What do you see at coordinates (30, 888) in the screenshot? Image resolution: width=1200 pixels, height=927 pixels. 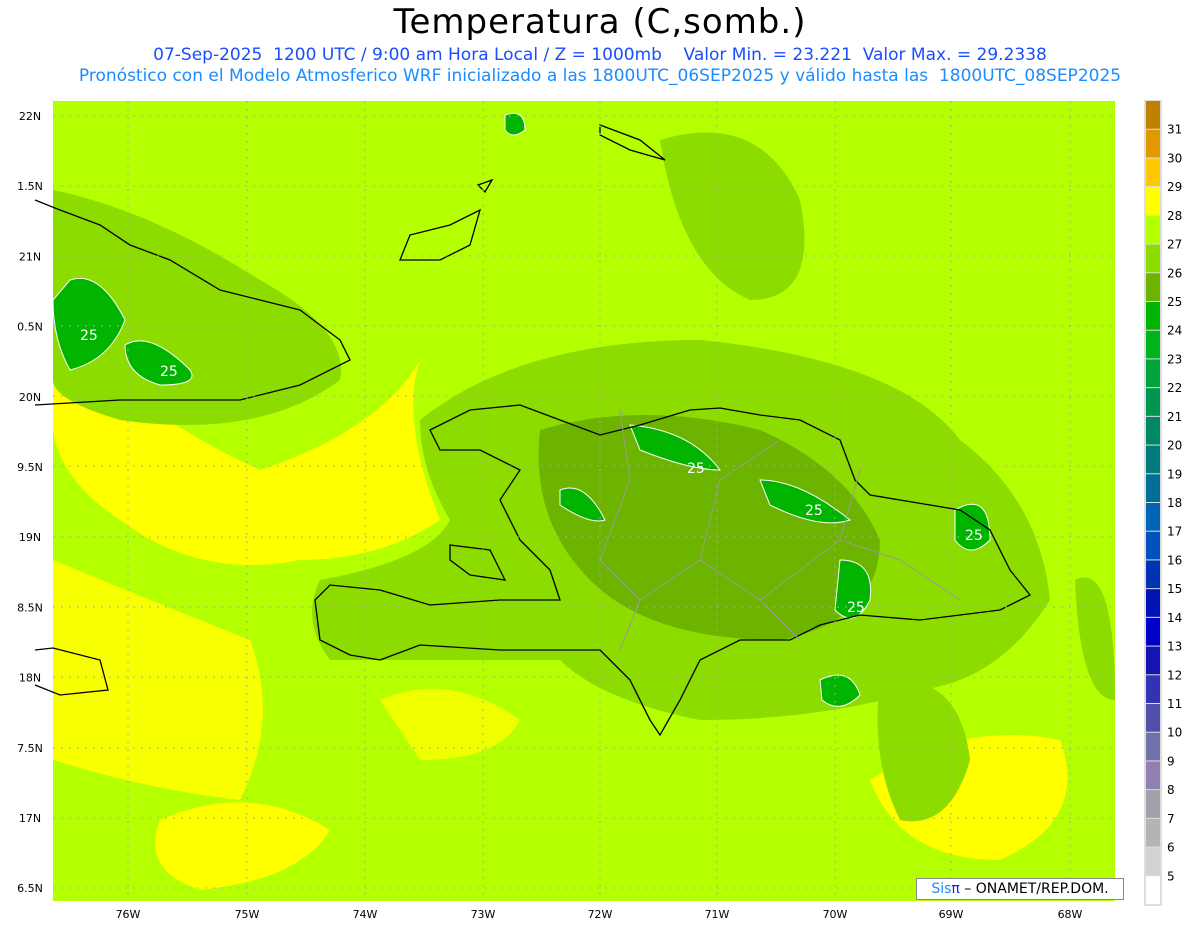 I see `latitude-label: 6.5N` at bounding box center [30, 888].